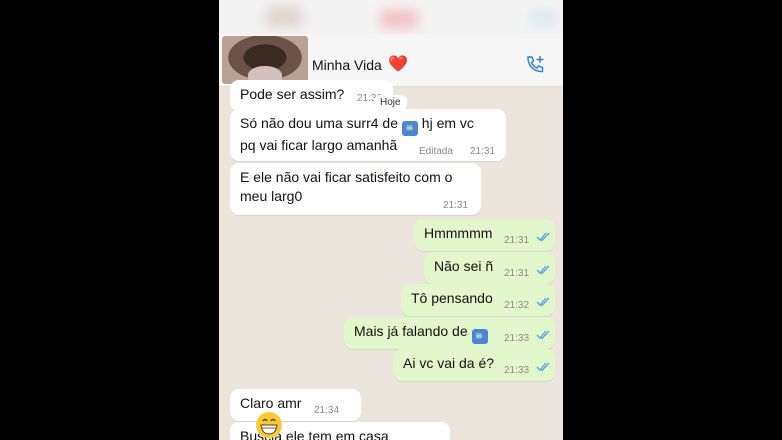 This screenshot has height=440, width=782. I want to click on message-bubble: Tô pensando 21:32, so click(478, 300).